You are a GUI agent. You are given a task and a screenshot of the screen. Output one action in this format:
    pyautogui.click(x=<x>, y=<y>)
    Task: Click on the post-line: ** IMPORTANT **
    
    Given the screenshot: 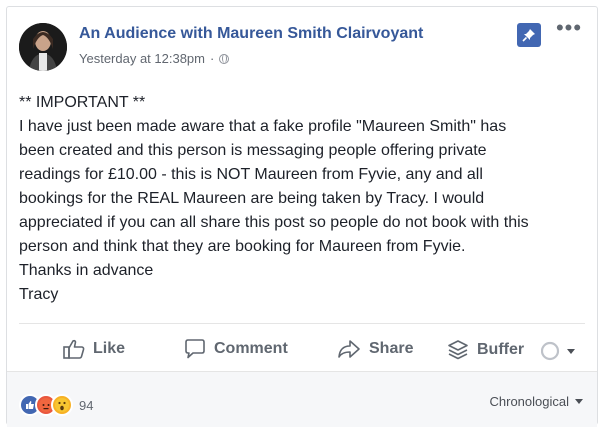 What is the action you would take?
    pyautogui.click(x=82, y=102)
    